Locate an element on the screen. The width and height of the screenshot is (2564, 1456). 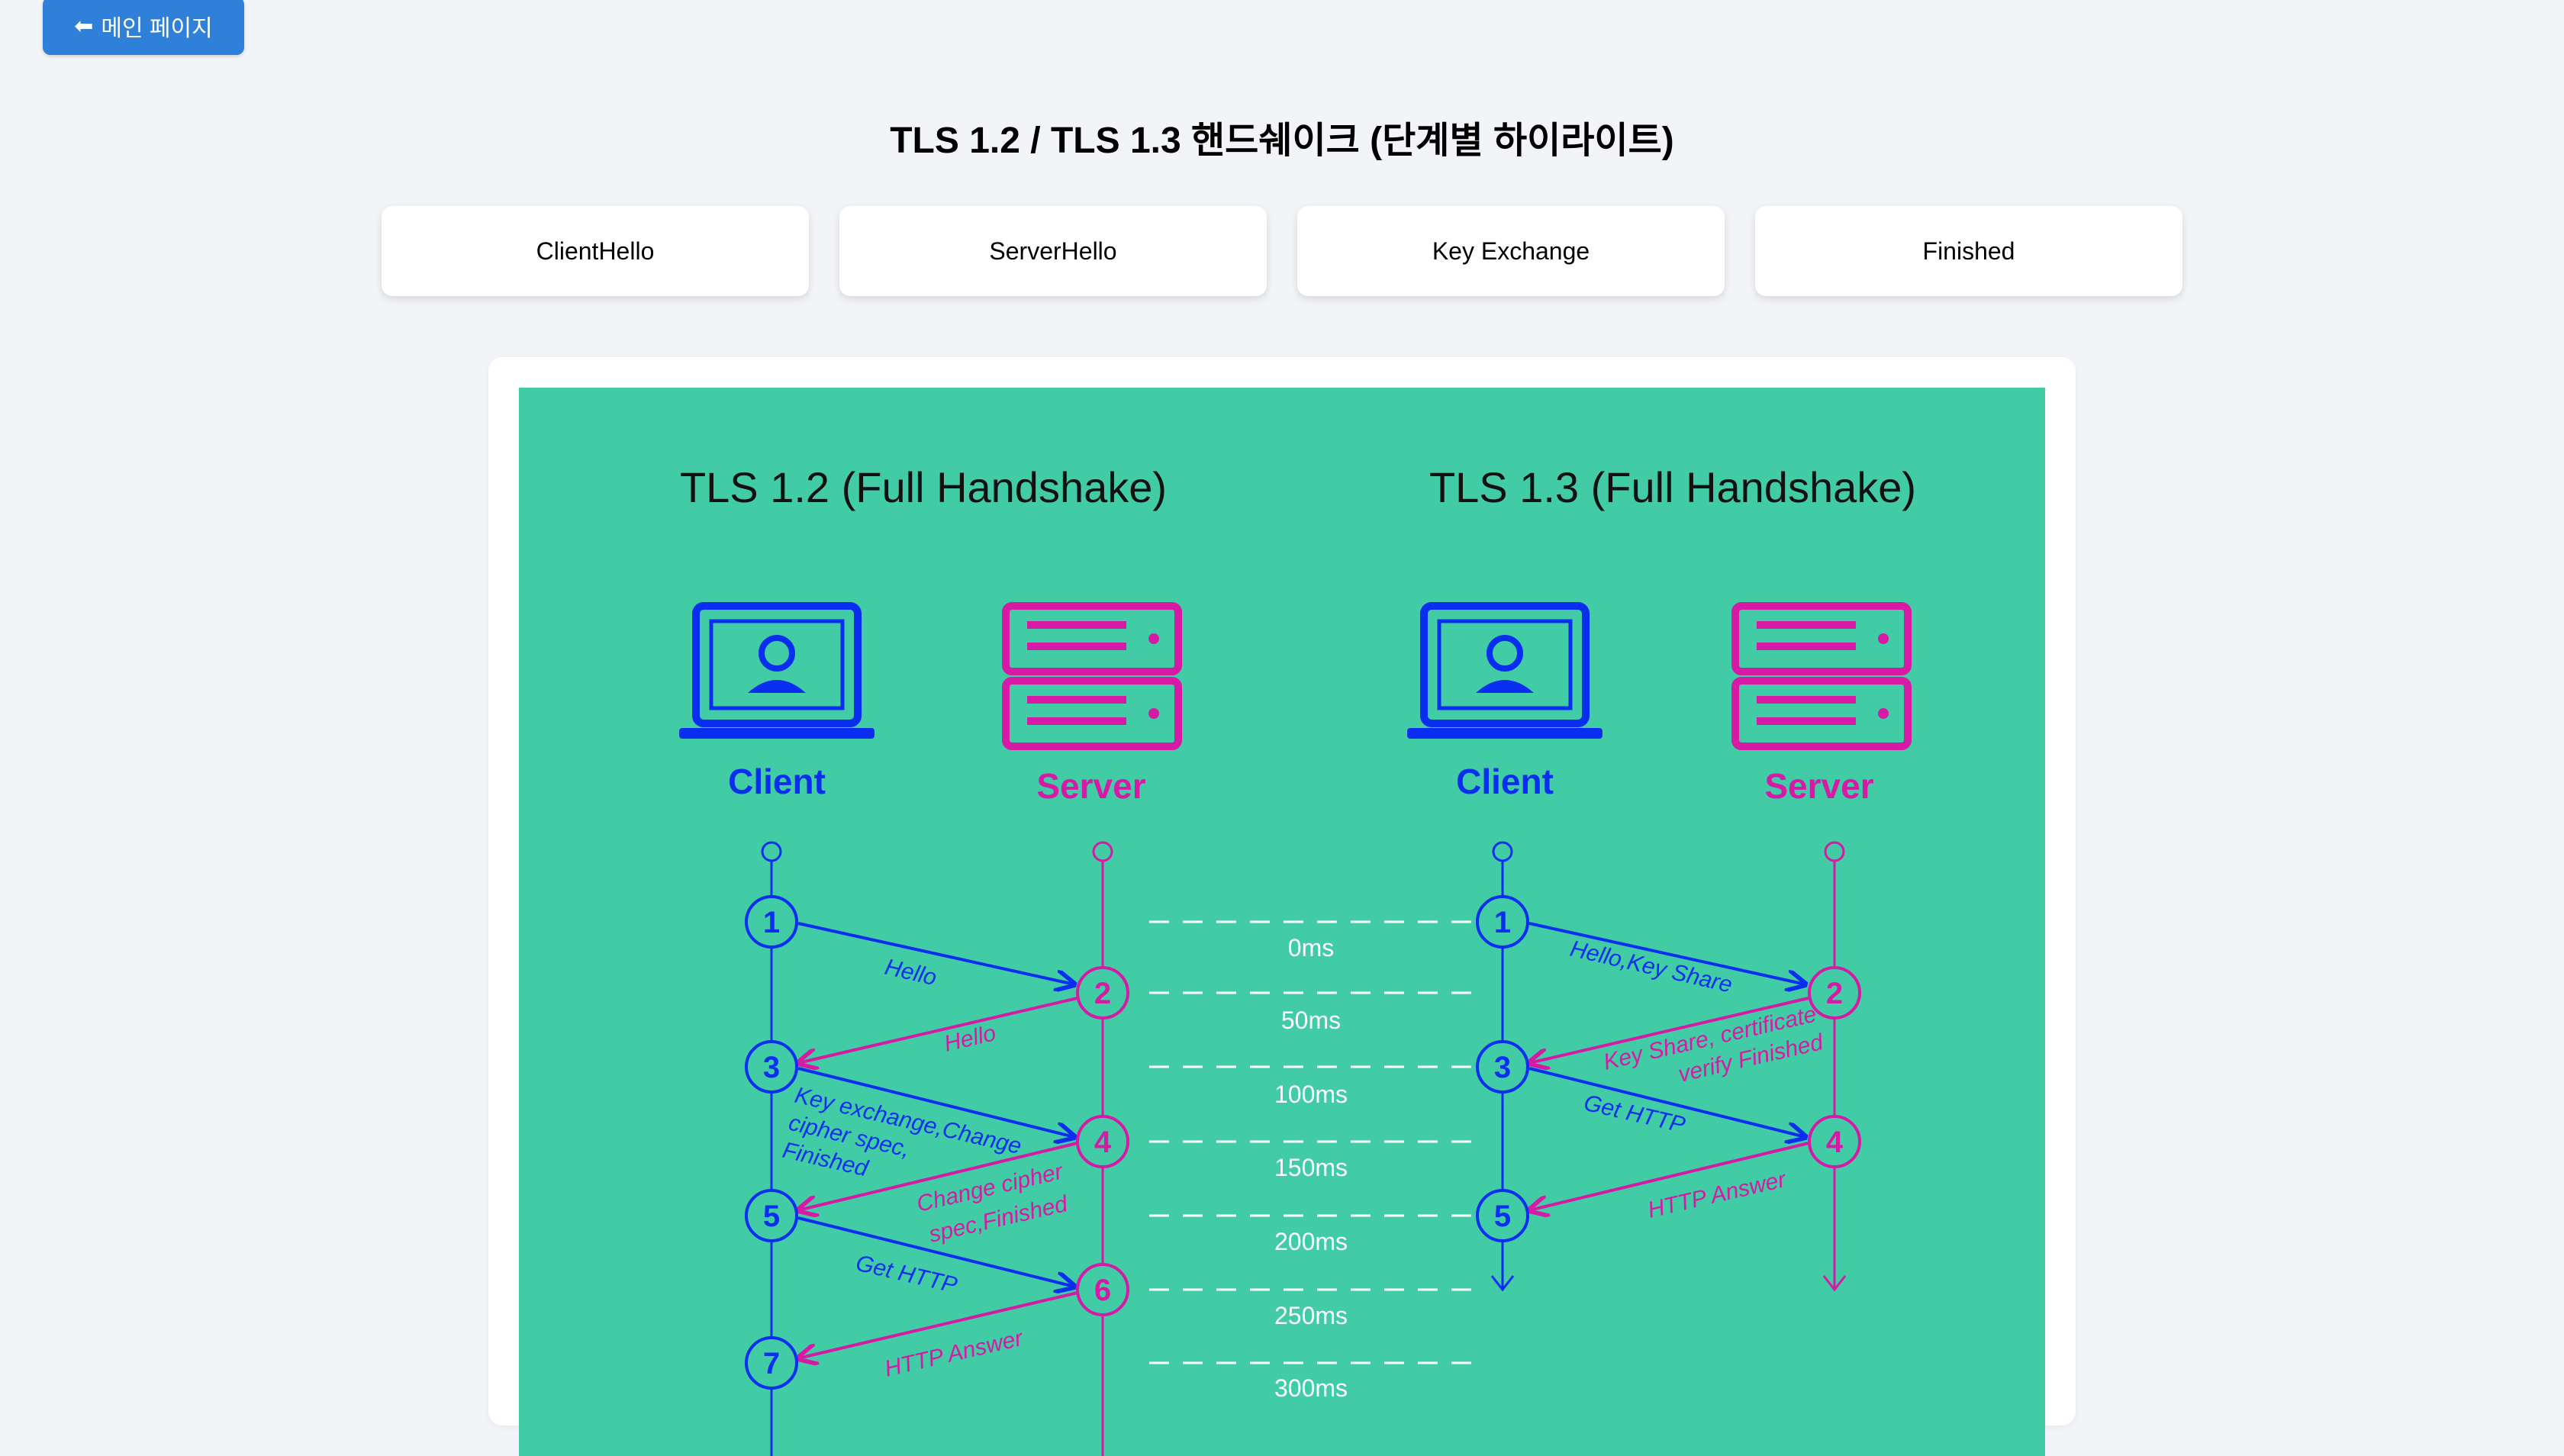
tls13-client-label: Client is located at coordinates (1505, 781).